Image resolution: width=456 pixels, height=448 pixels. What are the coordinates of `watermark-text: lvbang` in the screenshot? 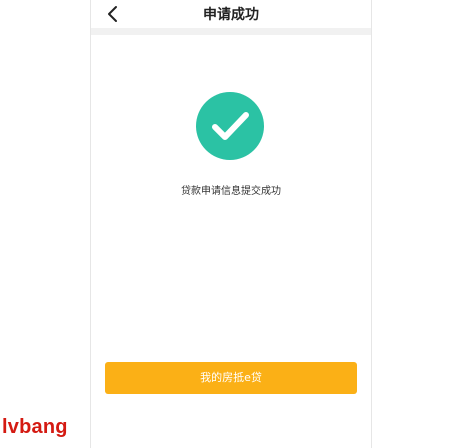 It's located at (35, 427).